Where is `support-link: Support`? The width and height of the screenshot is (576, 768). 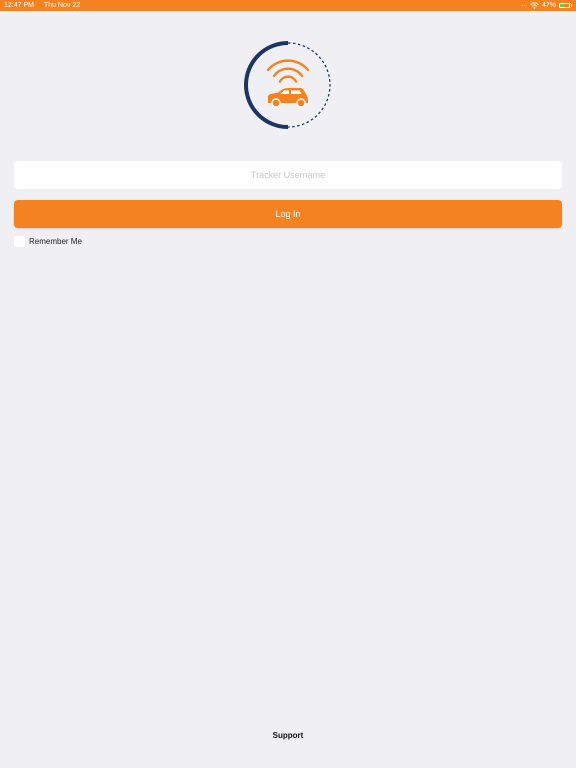 support-link: Support is located at coordinates (288, 735).